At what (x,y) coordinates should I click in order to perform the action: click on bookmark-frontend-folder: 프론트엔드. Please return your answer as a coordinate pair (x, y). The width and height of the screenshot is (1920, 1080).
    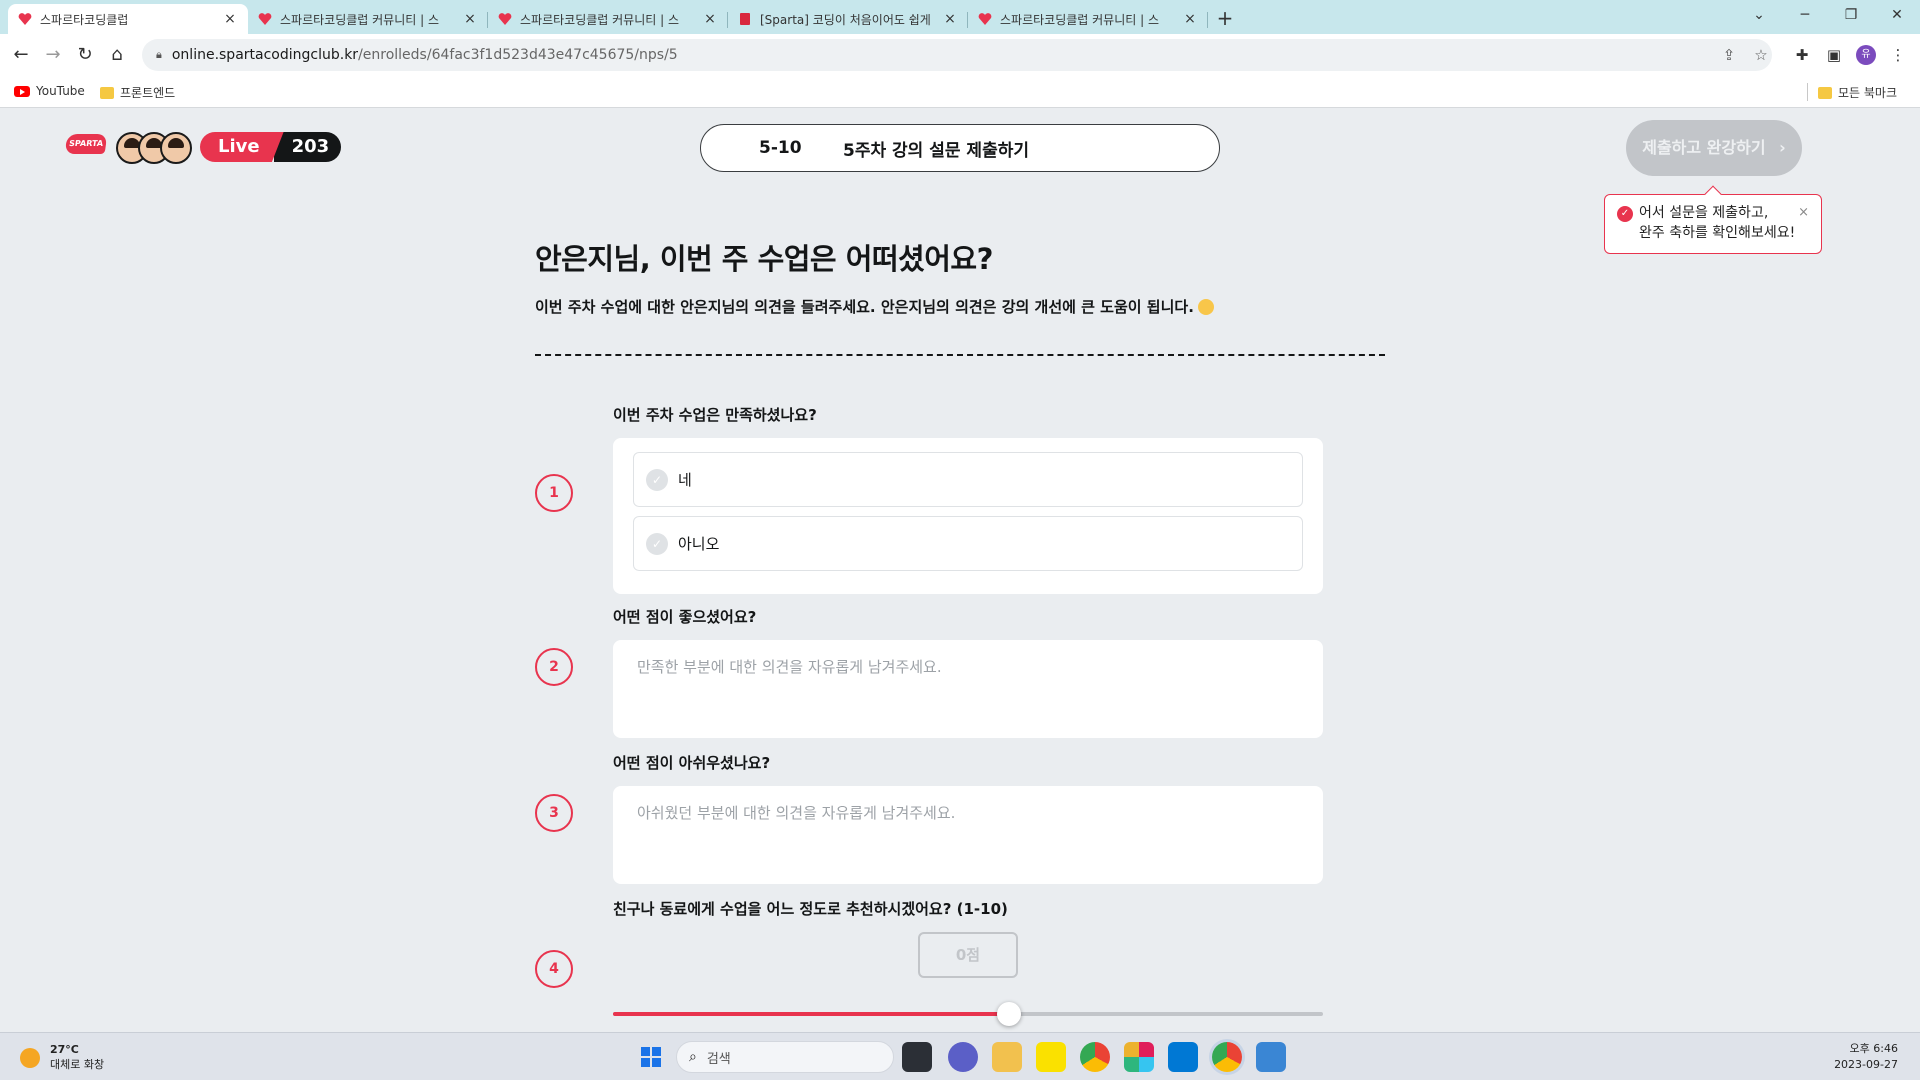
    Looking at the image, I should click on (137, 92).